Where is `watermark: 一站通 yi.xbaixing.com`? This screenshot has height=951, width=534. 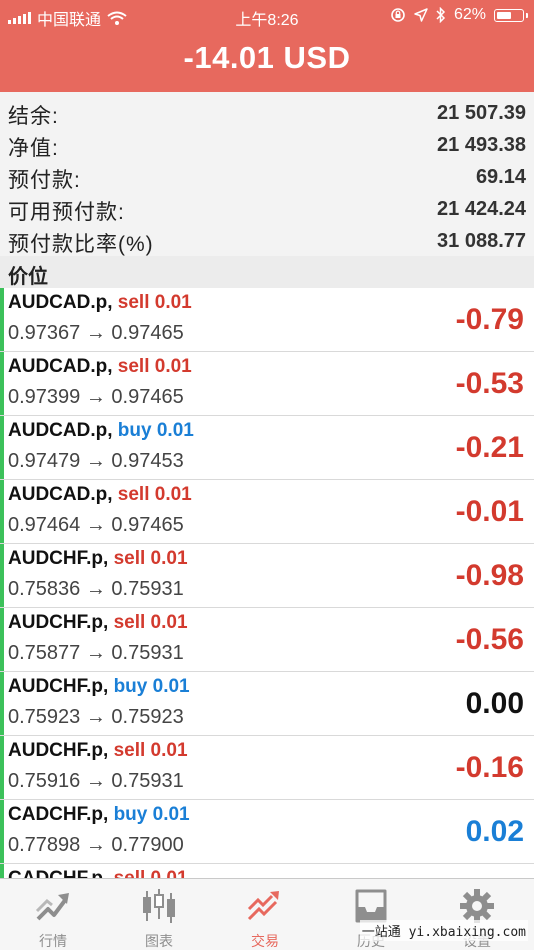 watermark: 一站通 yi.xbaixing.com is located at coordinates (443, 930).